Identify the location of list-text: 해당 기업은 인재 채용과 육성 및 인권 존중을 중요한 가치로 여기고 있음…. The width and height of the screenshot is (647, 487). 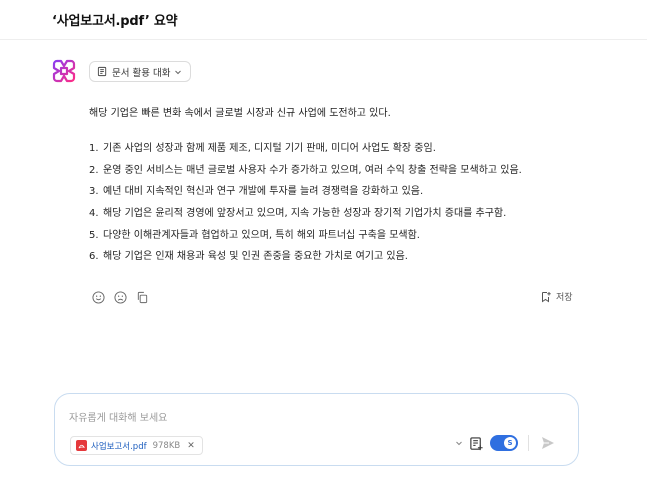
(255, 257).